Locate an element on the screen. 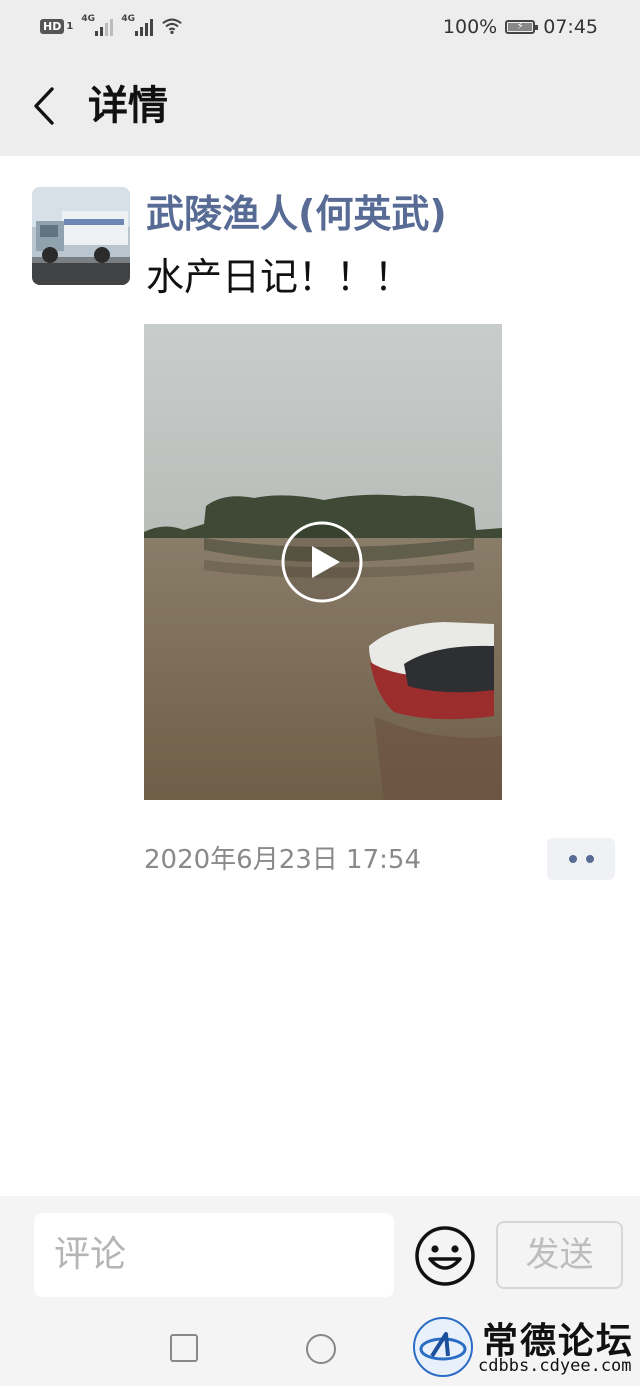 Image resolution: width=640 pixels, height=1386 pixels. battery-percent: 100% is located at coordinates (470, 27).